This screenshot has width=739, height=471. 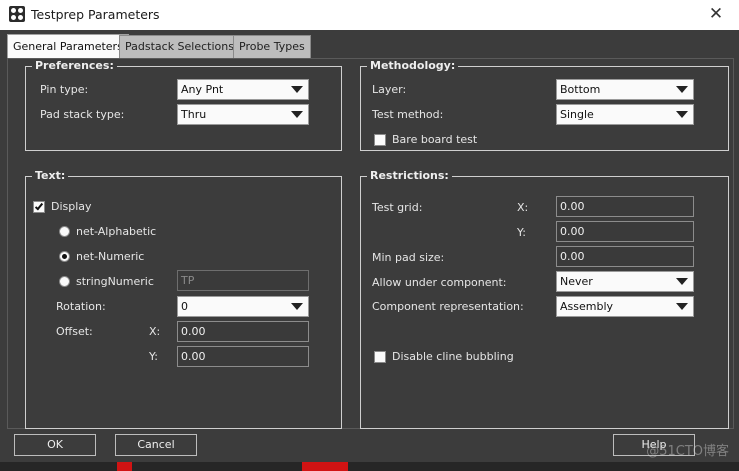 I want to click on pad-stack-type-select: Thru, so click(x=243, y=114).